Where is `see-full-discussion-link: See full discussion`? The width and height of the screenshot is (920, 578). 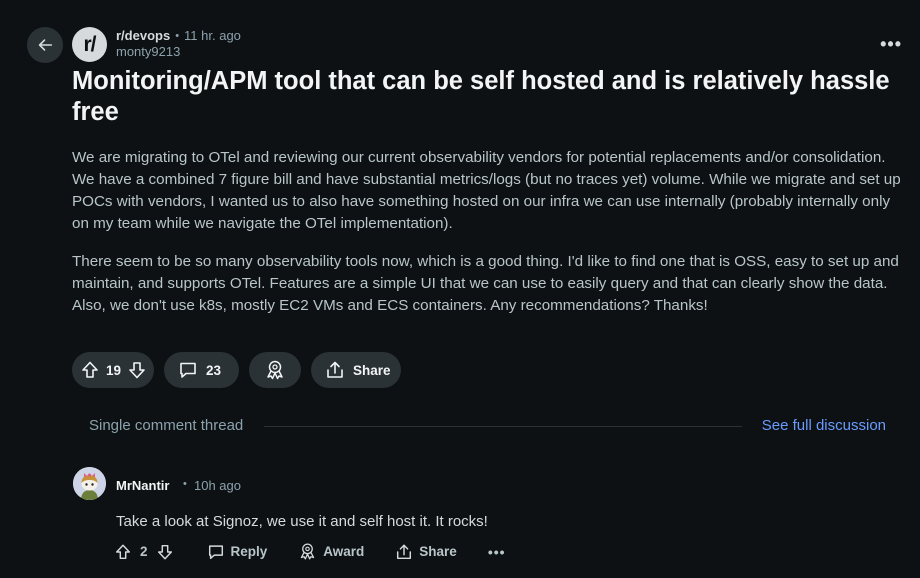
see-full-discussion-link: See full discussion is located at coordinates (824, 425).